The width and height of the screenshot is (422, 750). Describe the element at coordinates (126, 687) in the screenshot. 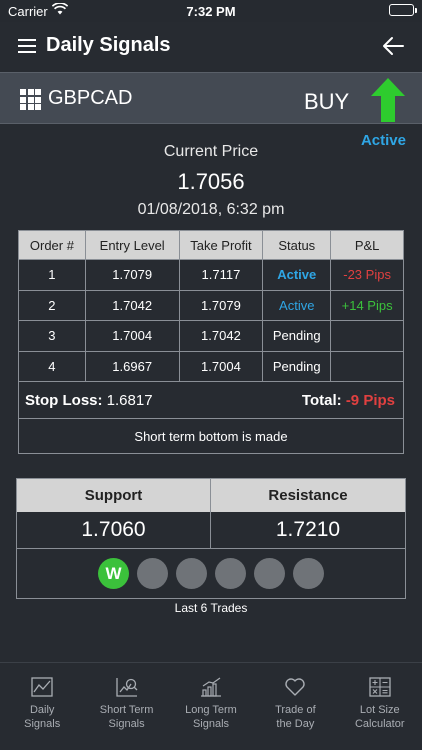

I see `short-term-chart-icon` at that location.